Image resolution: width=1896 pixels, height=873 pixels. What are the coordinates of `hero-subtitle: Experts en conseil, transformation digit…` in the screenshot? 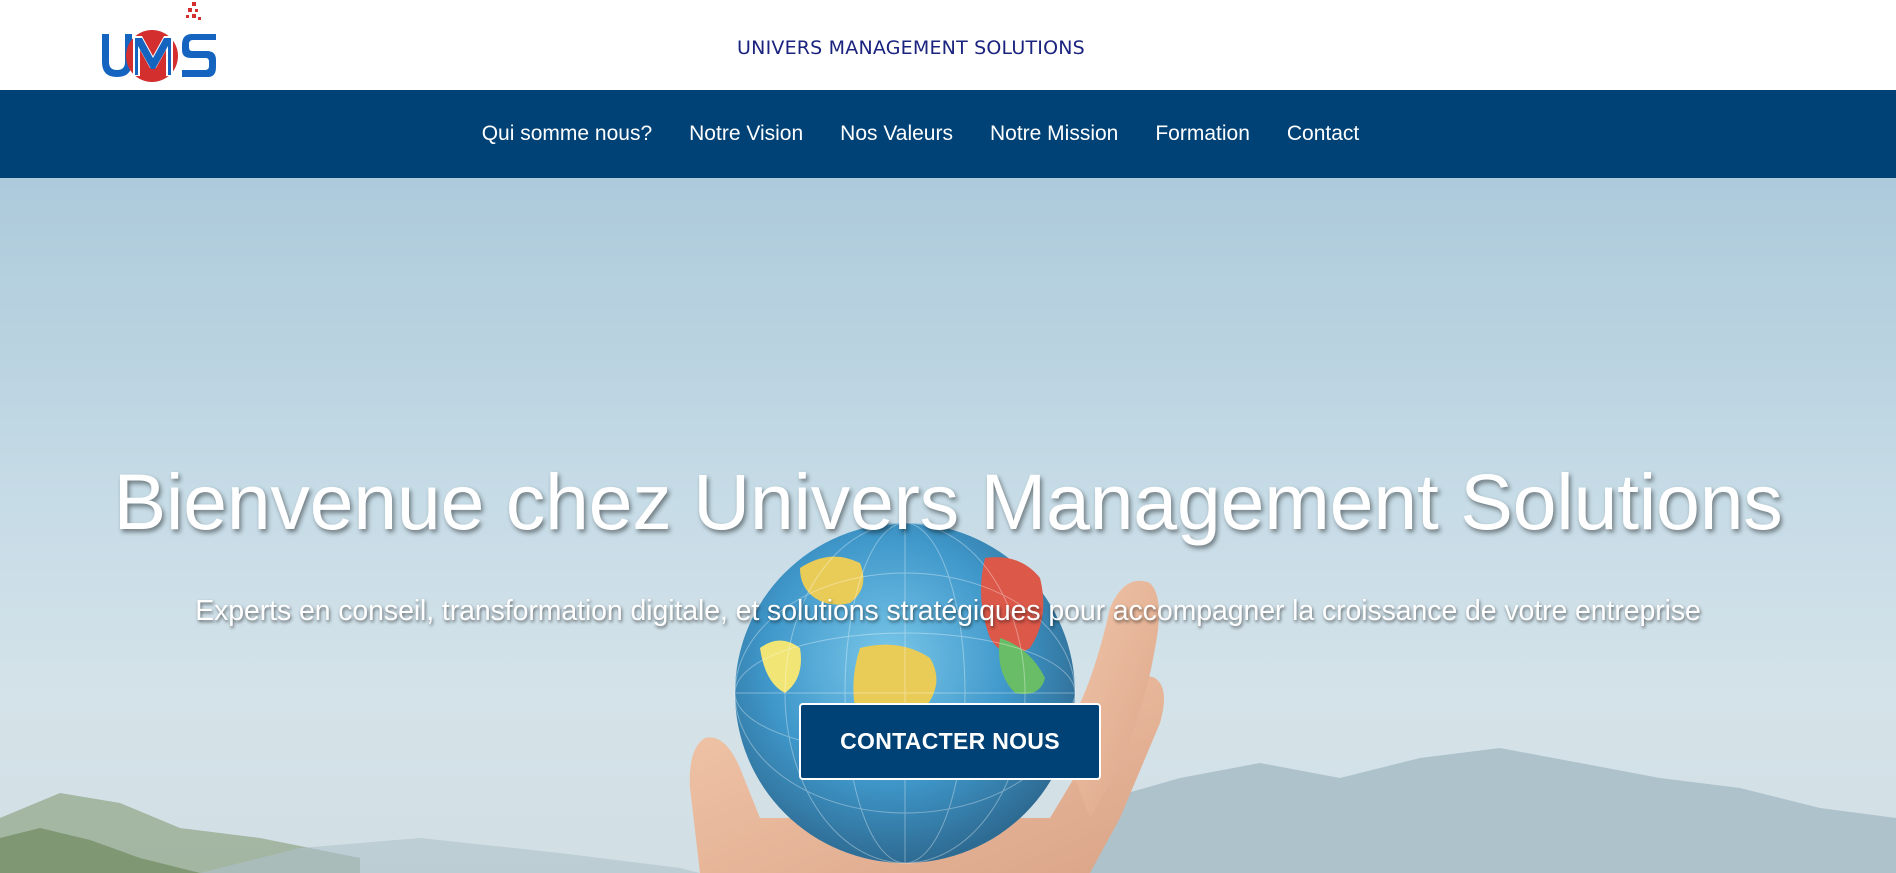 It's located at (948, 611).